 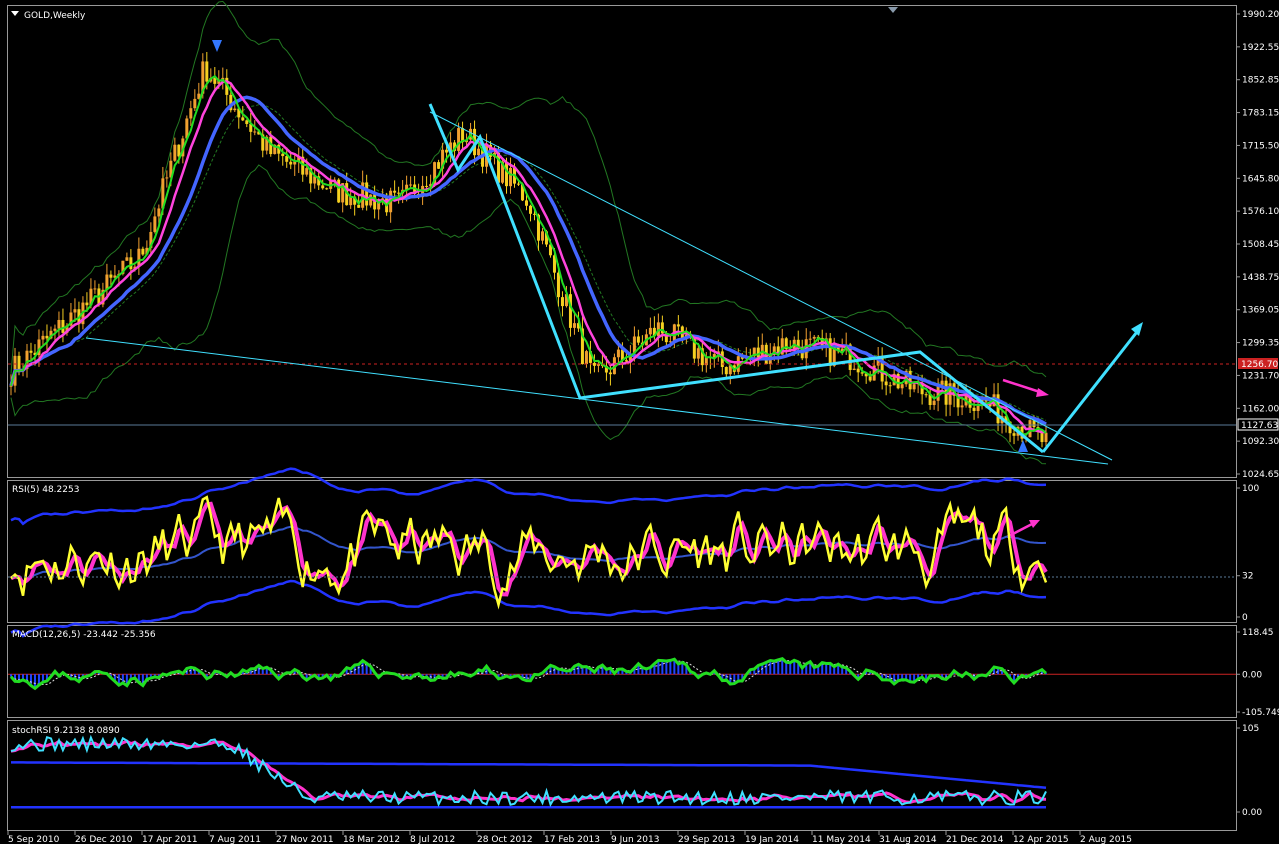 I want to click on chart-title: GOLD,Weekly, so click(x=55, y=16).